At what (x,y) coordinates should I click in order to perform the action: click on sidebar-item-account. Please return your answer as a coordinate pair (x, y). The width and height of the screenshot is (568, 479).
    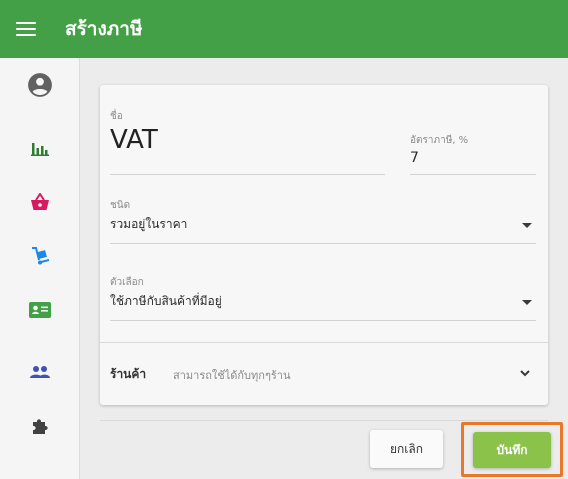
    Looking at the image, I should click on (40, 85).